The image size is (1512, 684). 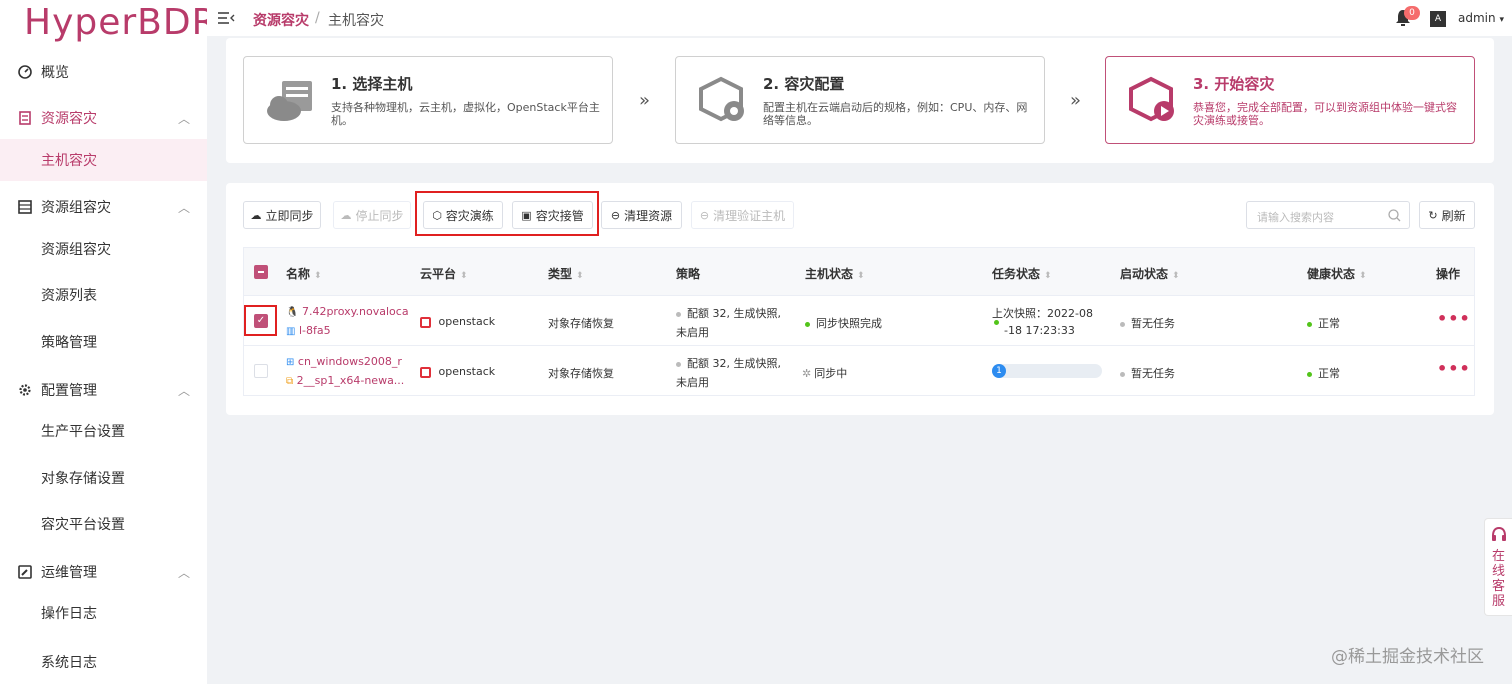 I want to click on user-name: admin, so click(x=1477, y=18).